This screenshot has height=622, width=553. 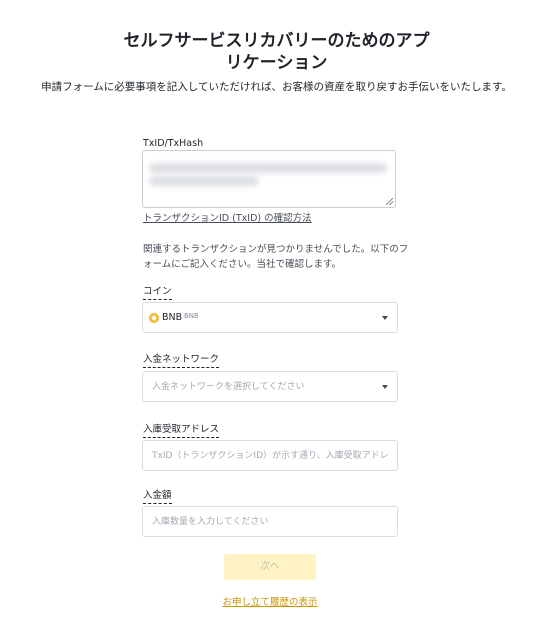 What do you see at coordinates (276, 63) in the screenshot?
I see `page-title-line-2: リケーション` at bounding box center [276, 63].